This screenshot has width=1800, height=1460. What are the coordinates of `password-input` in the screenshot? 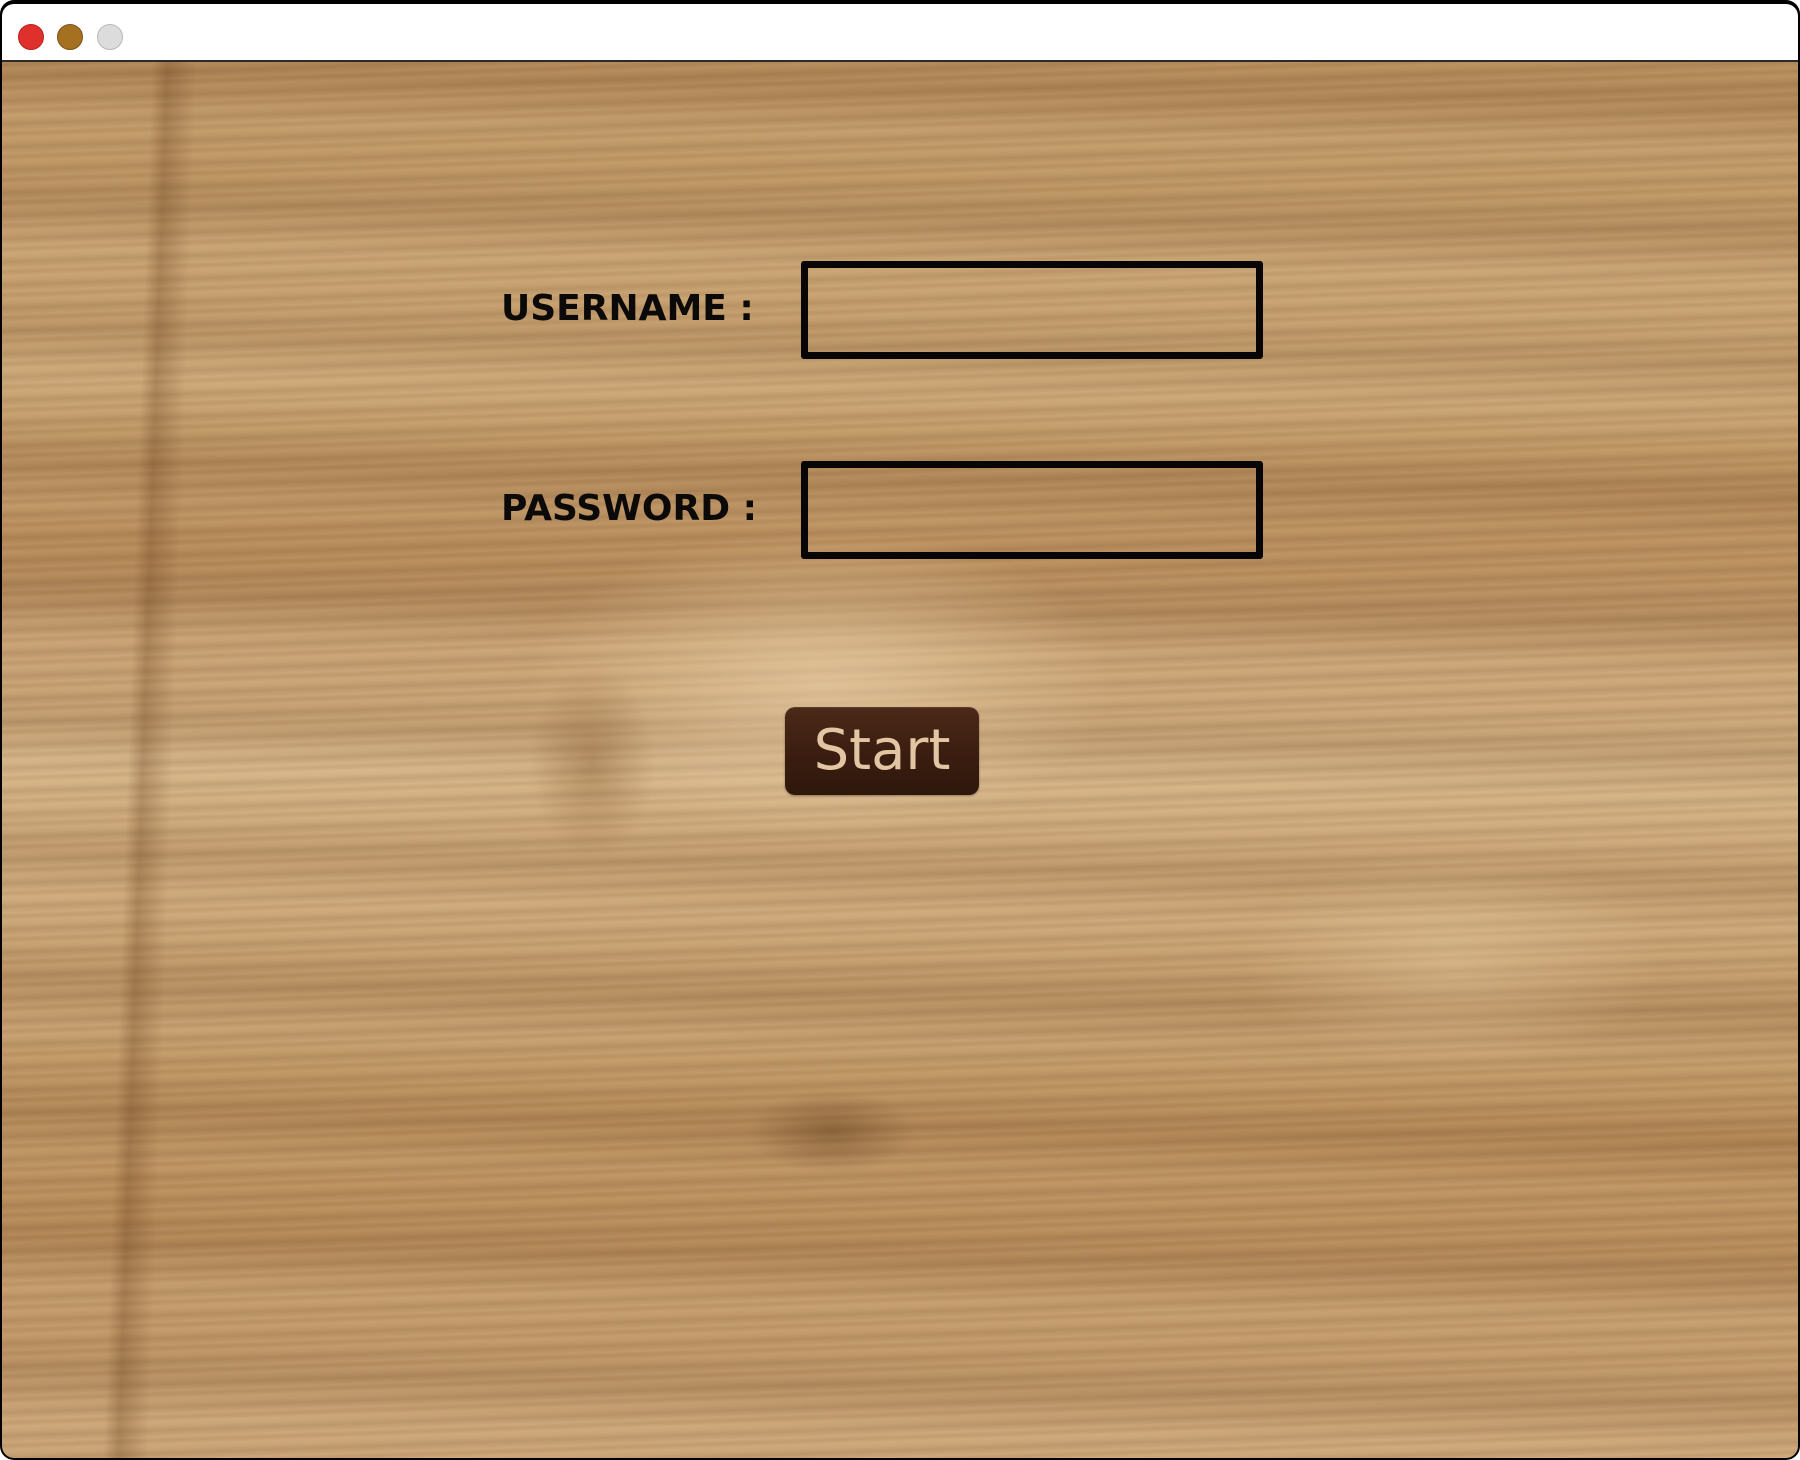 It's located at (1032, 510).